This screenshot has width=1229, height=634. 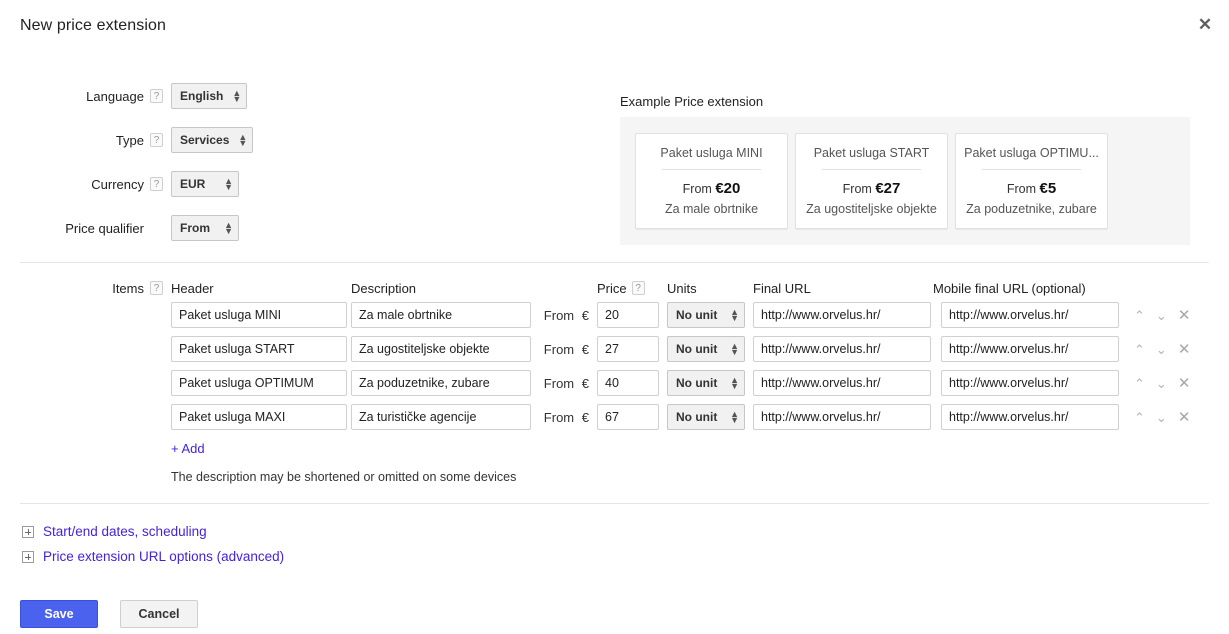 What do you see at coordinates (109, 614) in the screenshot?
I see `dialog-footer: Save Cancel` at bounding box center [109, 614].